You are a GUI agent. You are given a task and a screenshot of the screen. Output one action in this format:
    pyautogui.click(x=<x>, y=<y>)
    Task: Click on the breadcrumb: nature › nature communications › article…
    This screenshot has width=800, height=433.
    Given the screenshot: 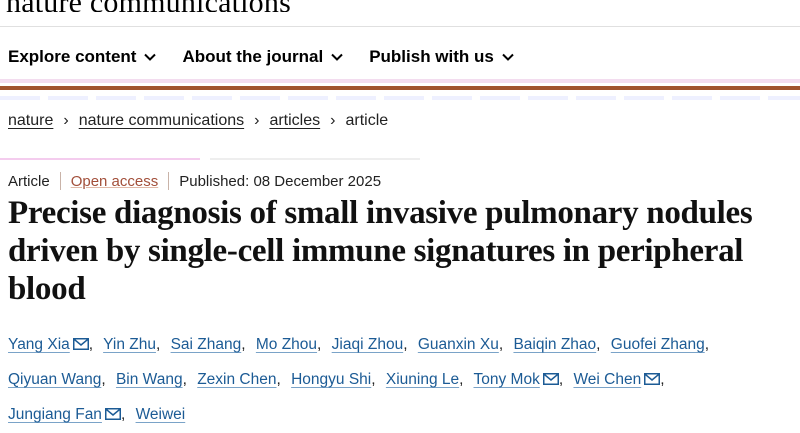 What is the action you would take?
    pyautogui.click(x=198, y=121)
    